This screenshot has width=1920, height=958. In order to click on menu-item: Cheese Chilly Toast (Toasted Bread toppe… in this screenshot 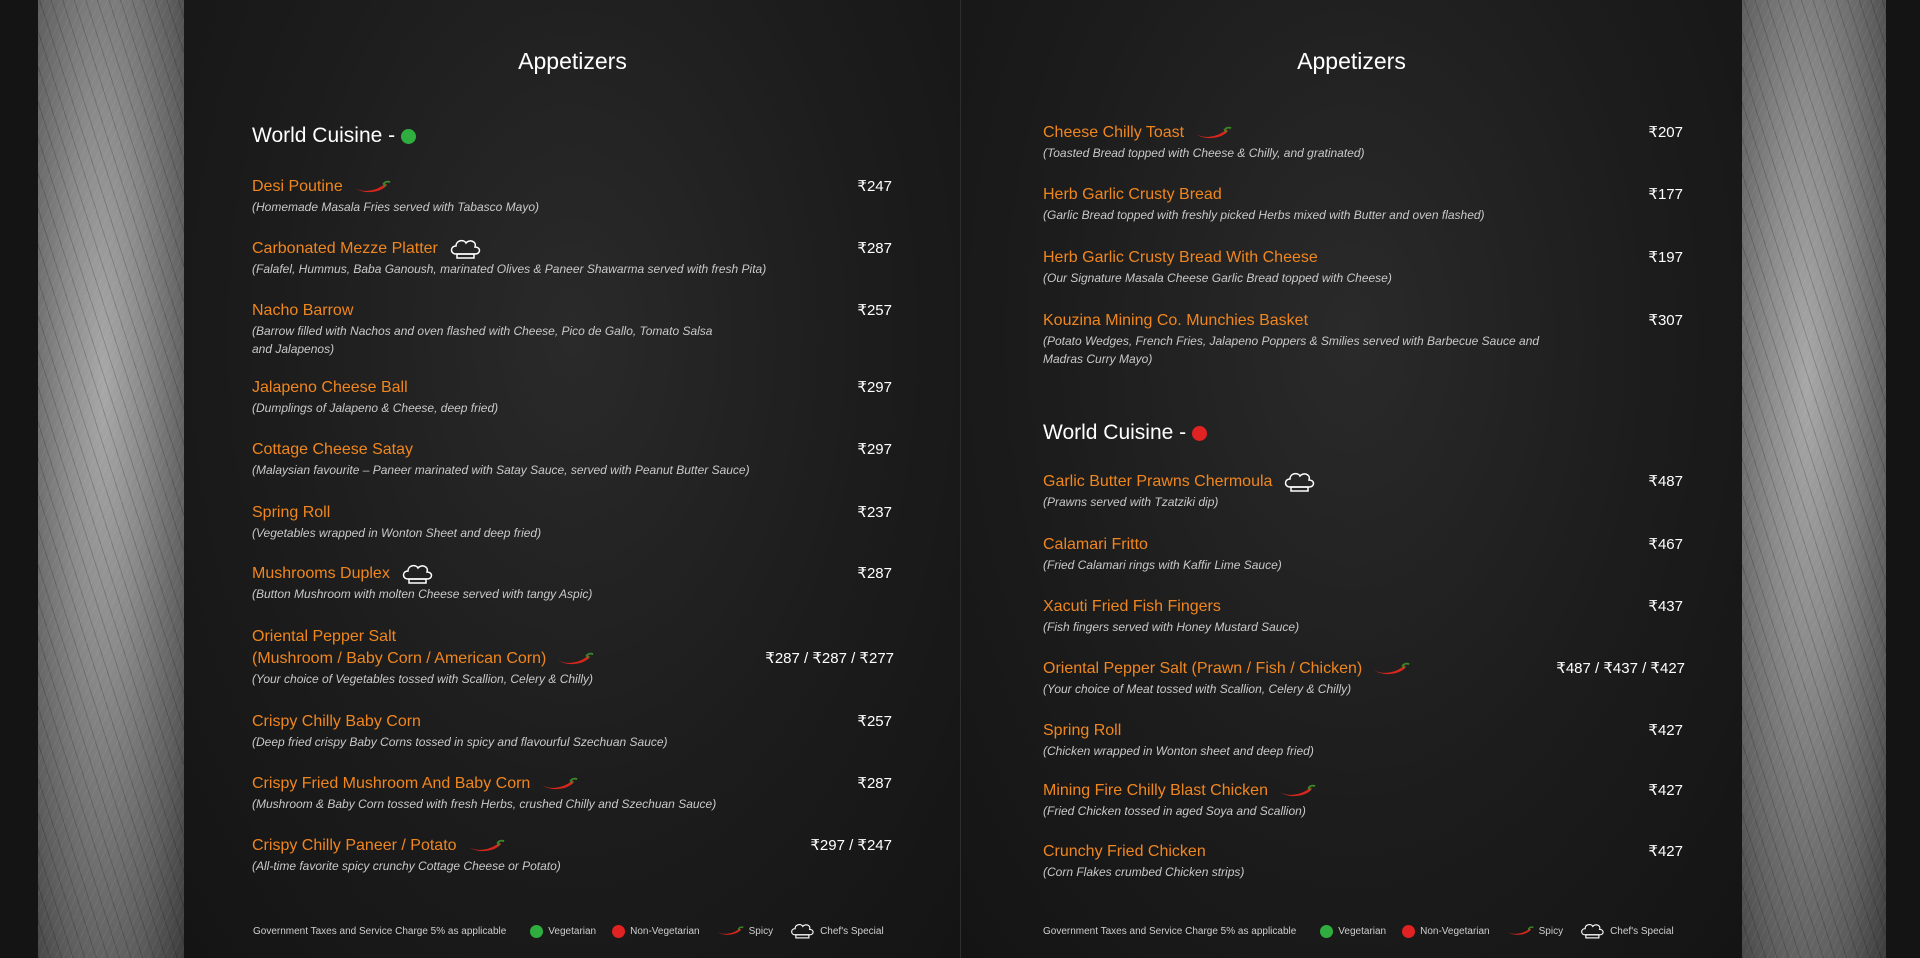, I will do `click(1363, 142)`.